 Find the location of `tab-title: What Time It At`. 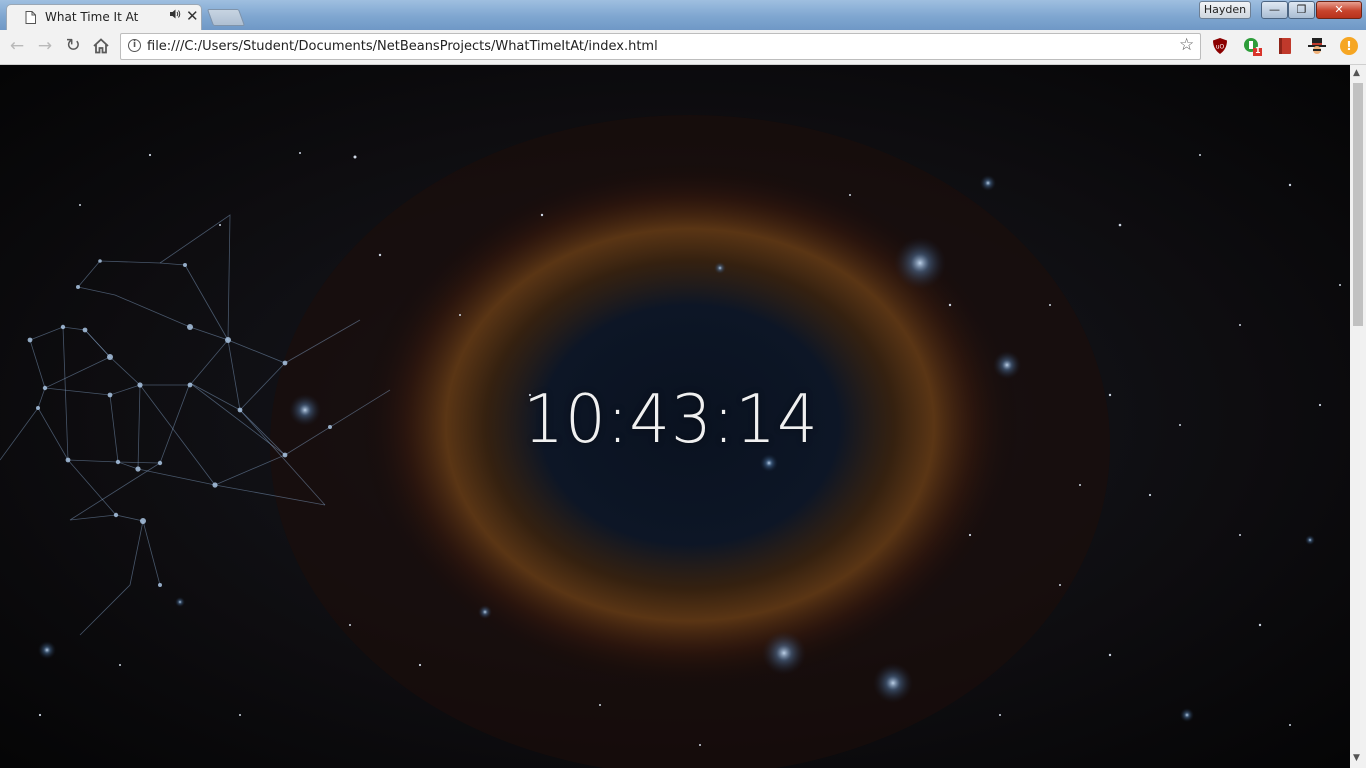

tab-title: What Time It At is located at coordinates (92, 17).